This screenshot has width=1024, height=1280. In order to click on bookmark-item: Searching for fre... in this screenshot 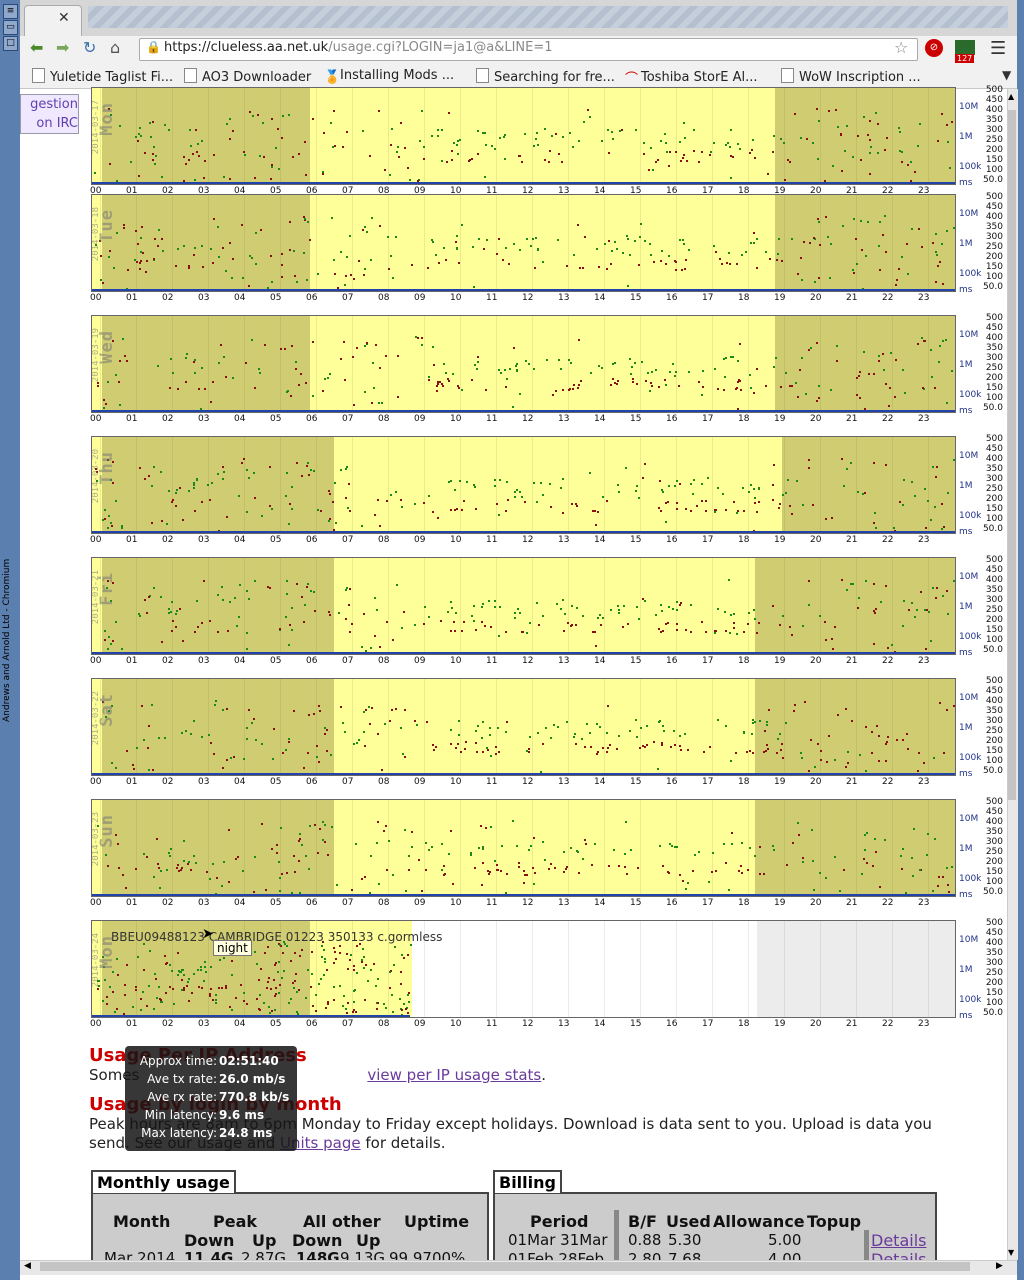, I will do `click(545, 76)`.